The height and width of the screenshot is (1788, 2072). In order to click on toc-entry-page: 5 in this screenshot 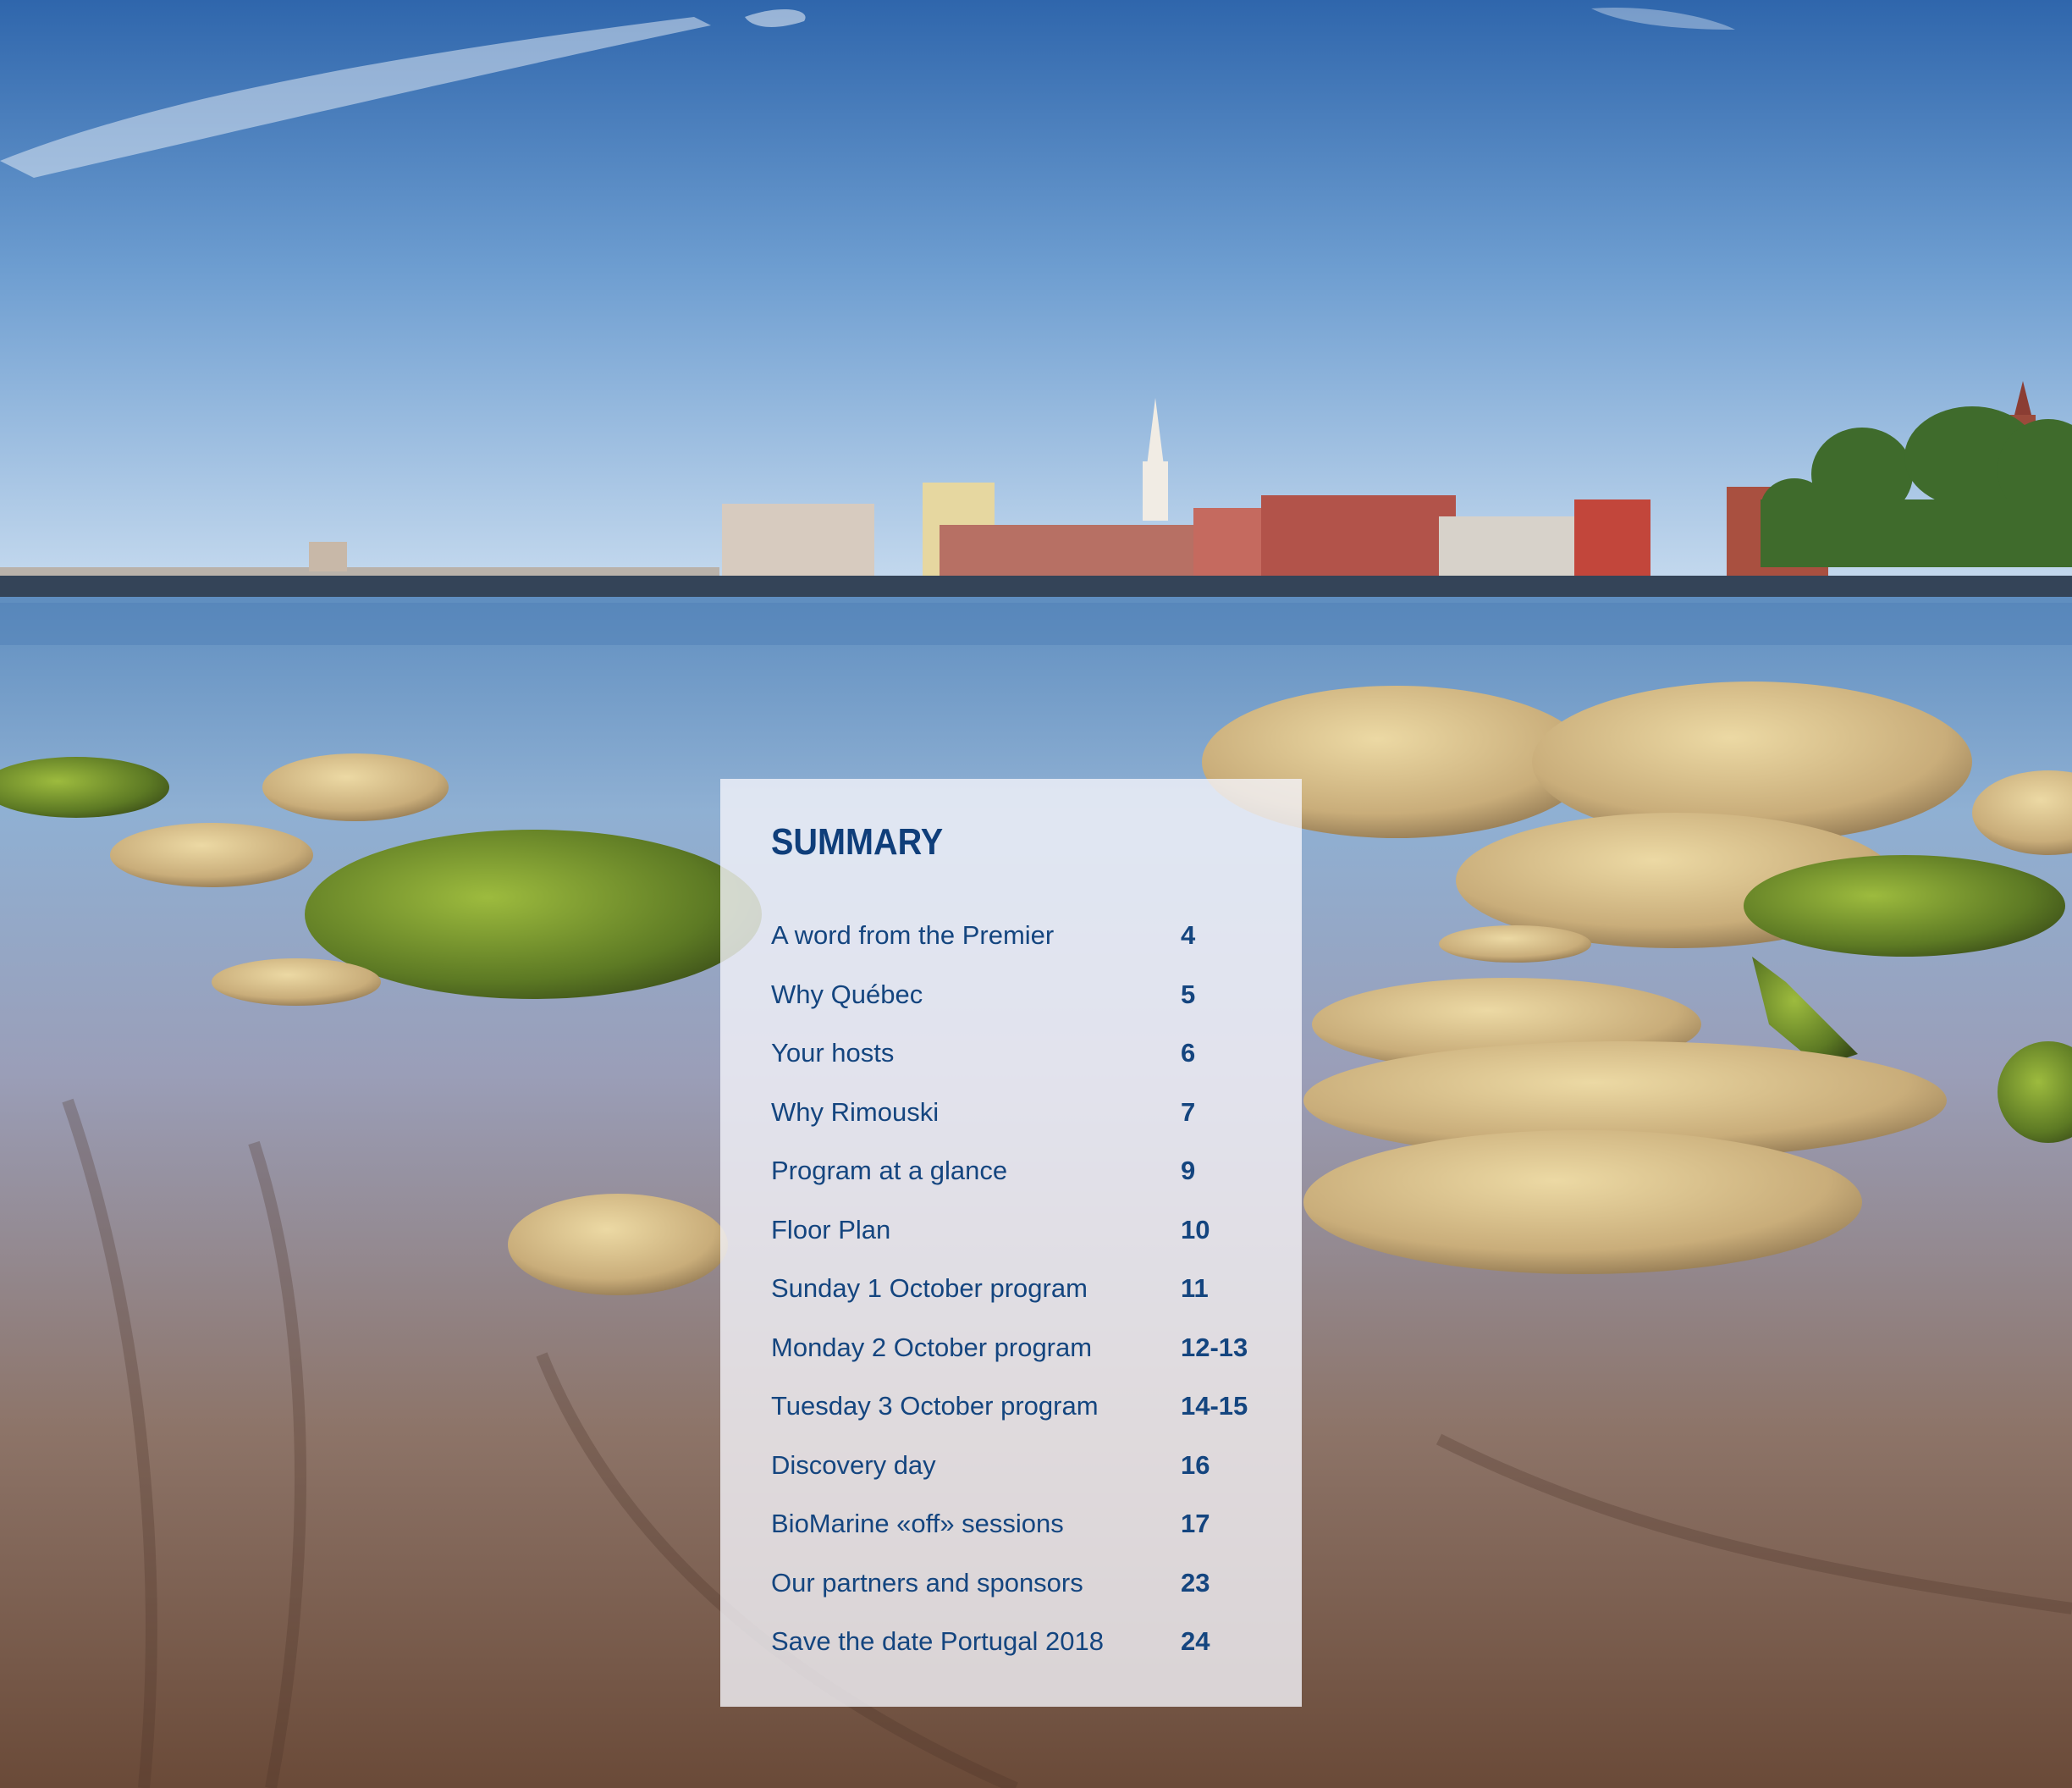, I will do `click(1189, 994)`.